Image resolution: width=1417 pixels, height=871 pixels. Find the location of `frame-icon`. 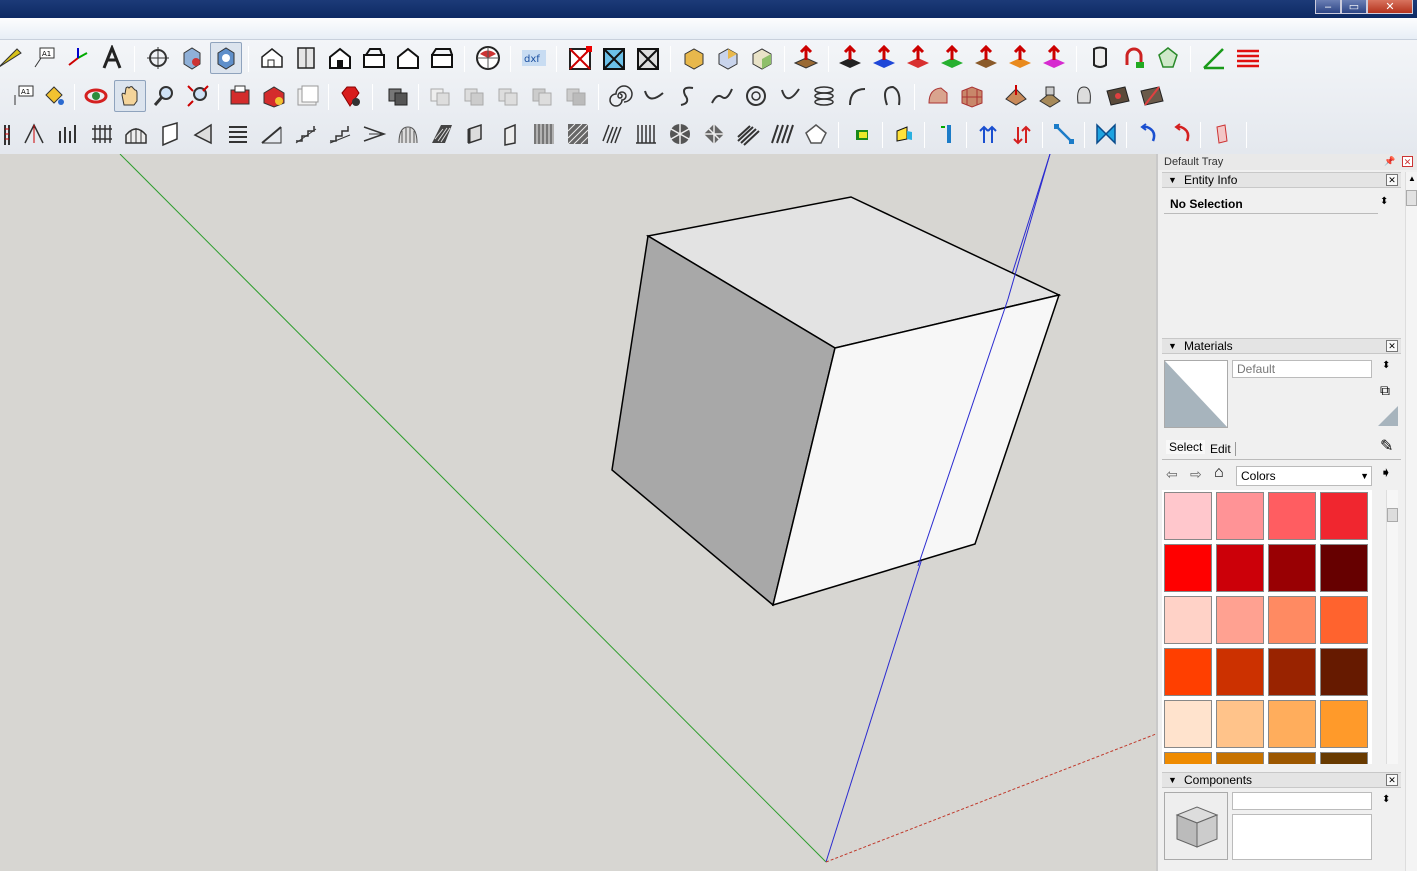

frame-icon is located at coordinates (476, 134).